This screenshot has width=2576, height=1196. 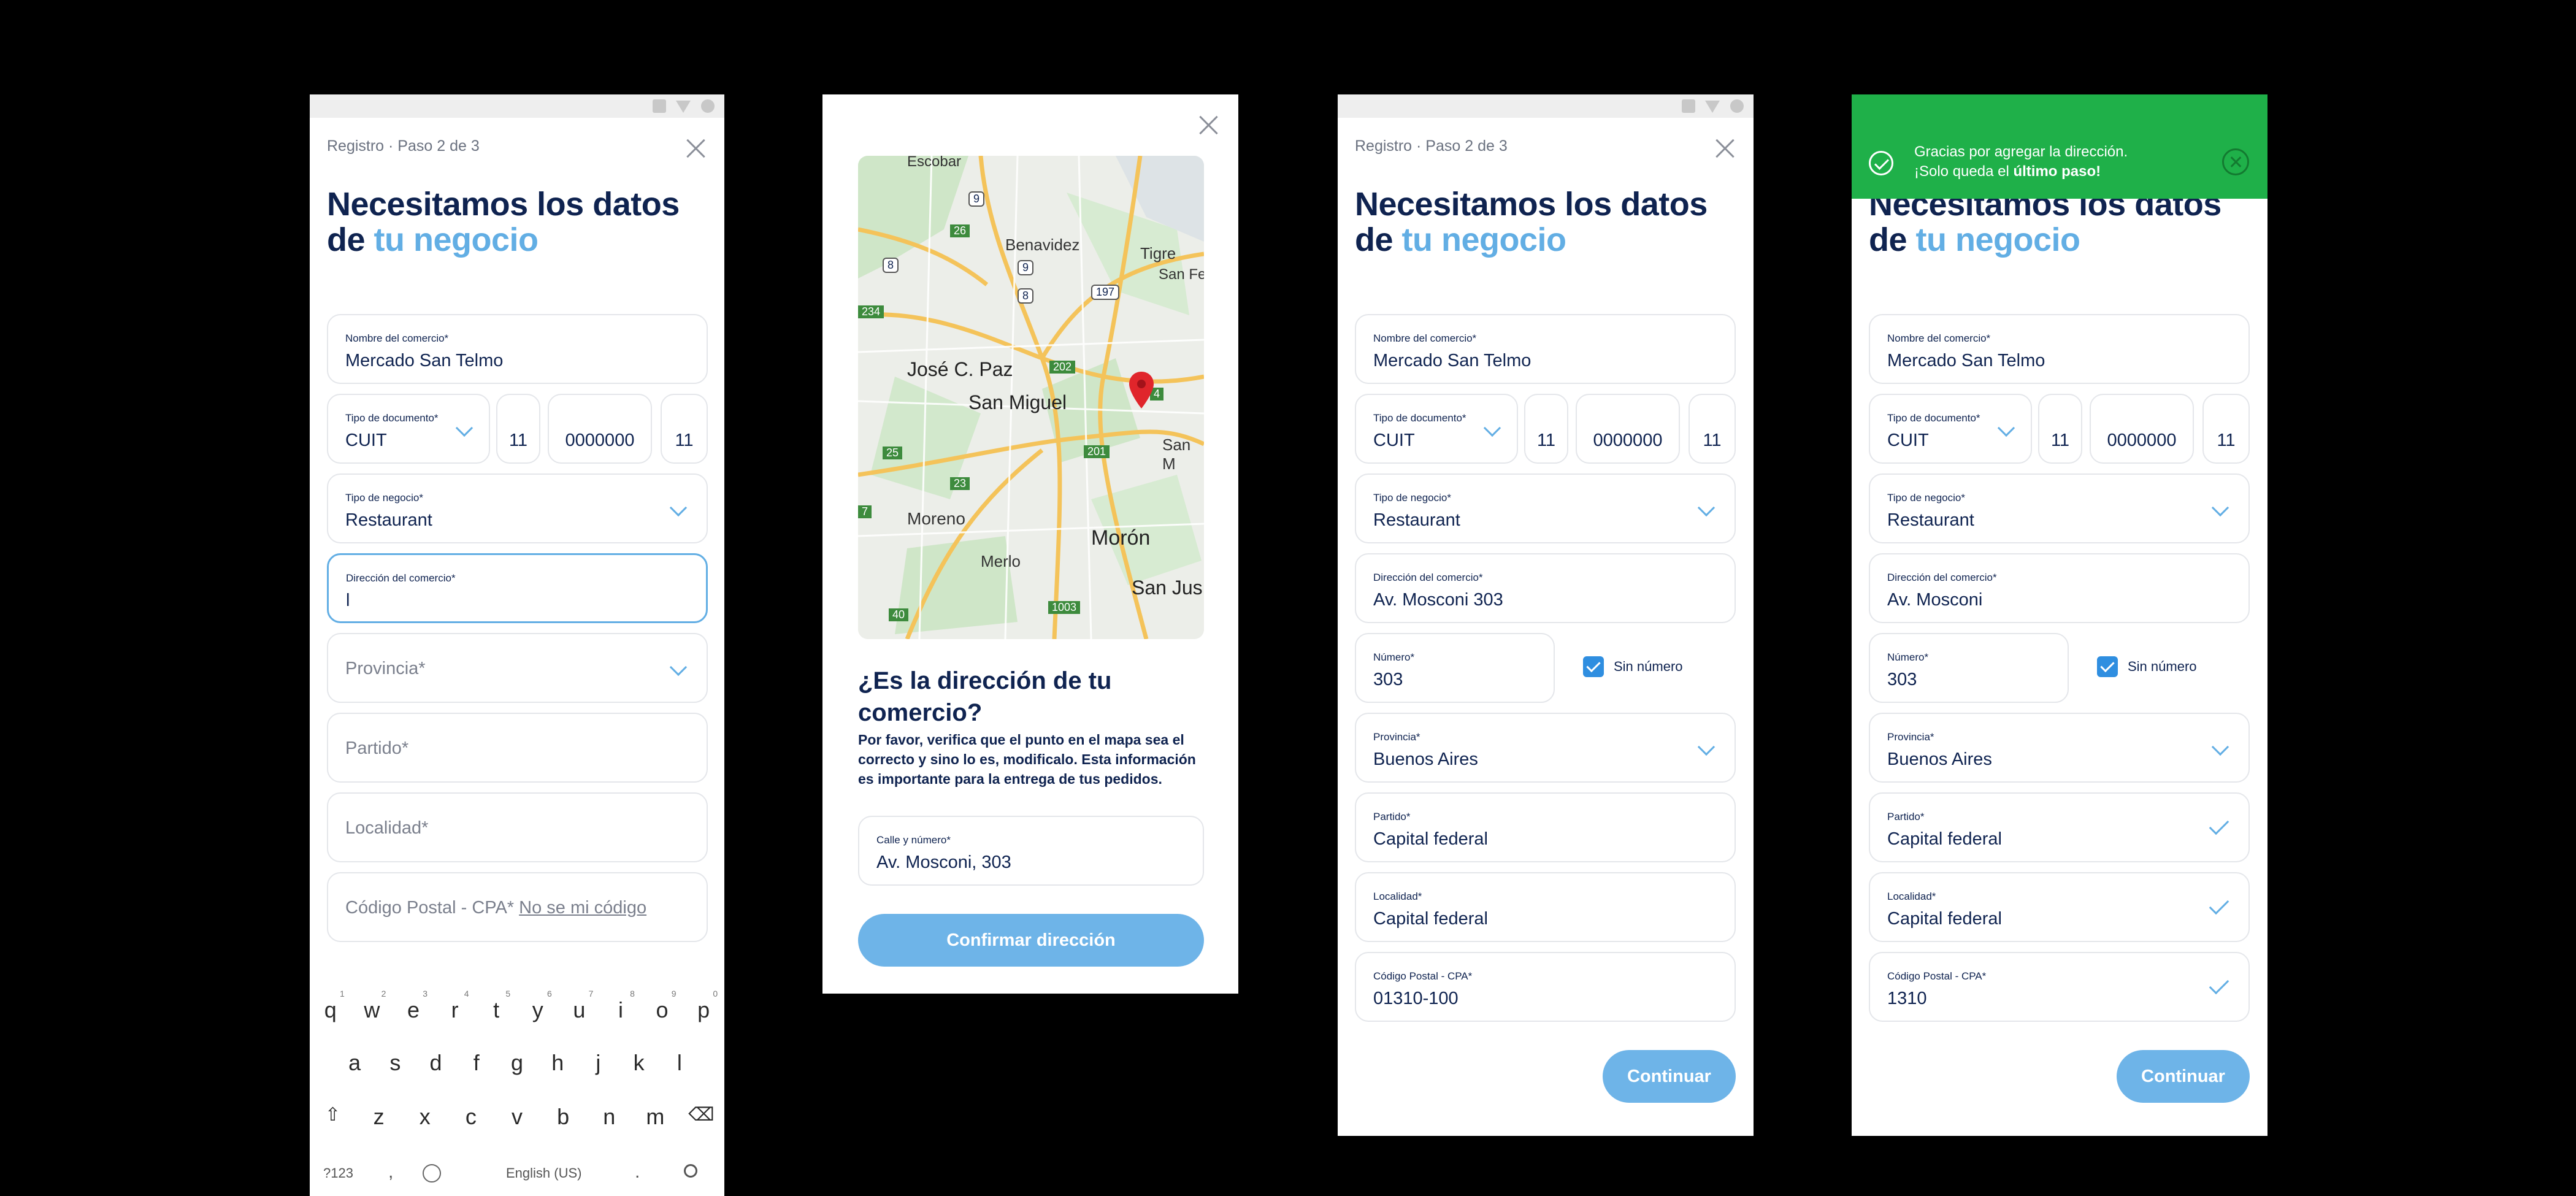 What do you see at coordinates (476, 1063) in the screenshot?
I see `key-f: f` at bounding box center [476, 1063].